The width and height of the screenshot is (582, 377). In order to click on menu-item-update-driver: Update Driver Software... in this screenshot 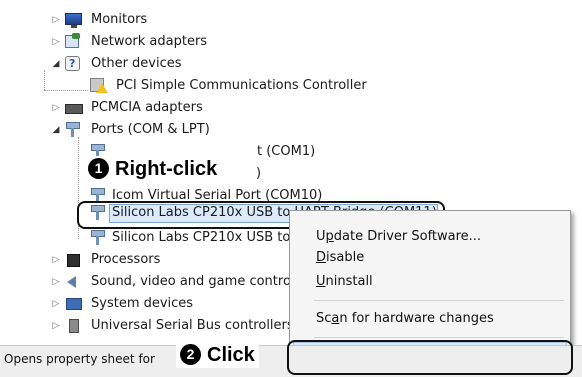, I will do `click(398, 237)`.